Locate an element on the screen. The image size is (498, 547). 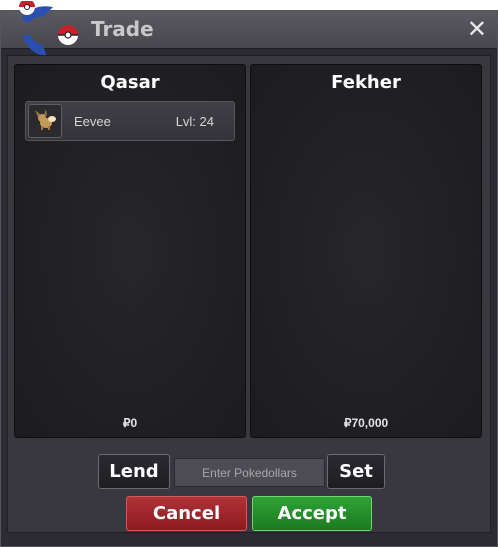
close-icon: ✕ is located at coordinates (477, 29).